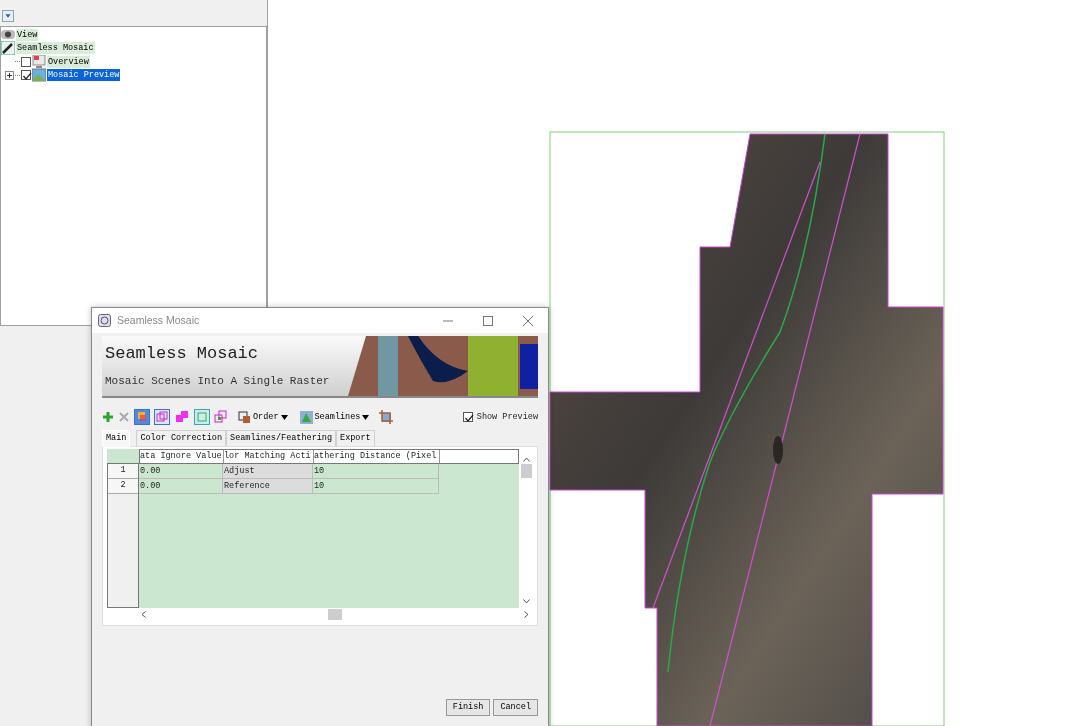 The image size is (1080, 726). What do you see at coordinates (515, 707) in the screenshot?
I see `dialog-button: Cancel` at bounding box center [515, 707].